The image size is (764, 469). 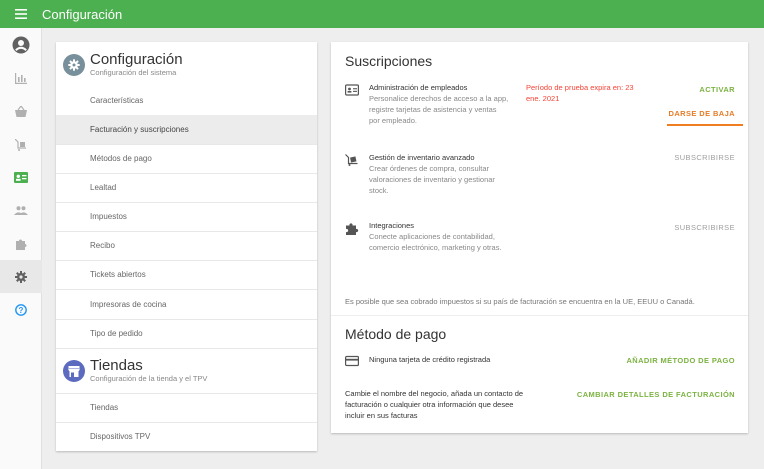 I want to click on unsubscribe-button: DARSE DE BAJA, so click(x=702, y=113).